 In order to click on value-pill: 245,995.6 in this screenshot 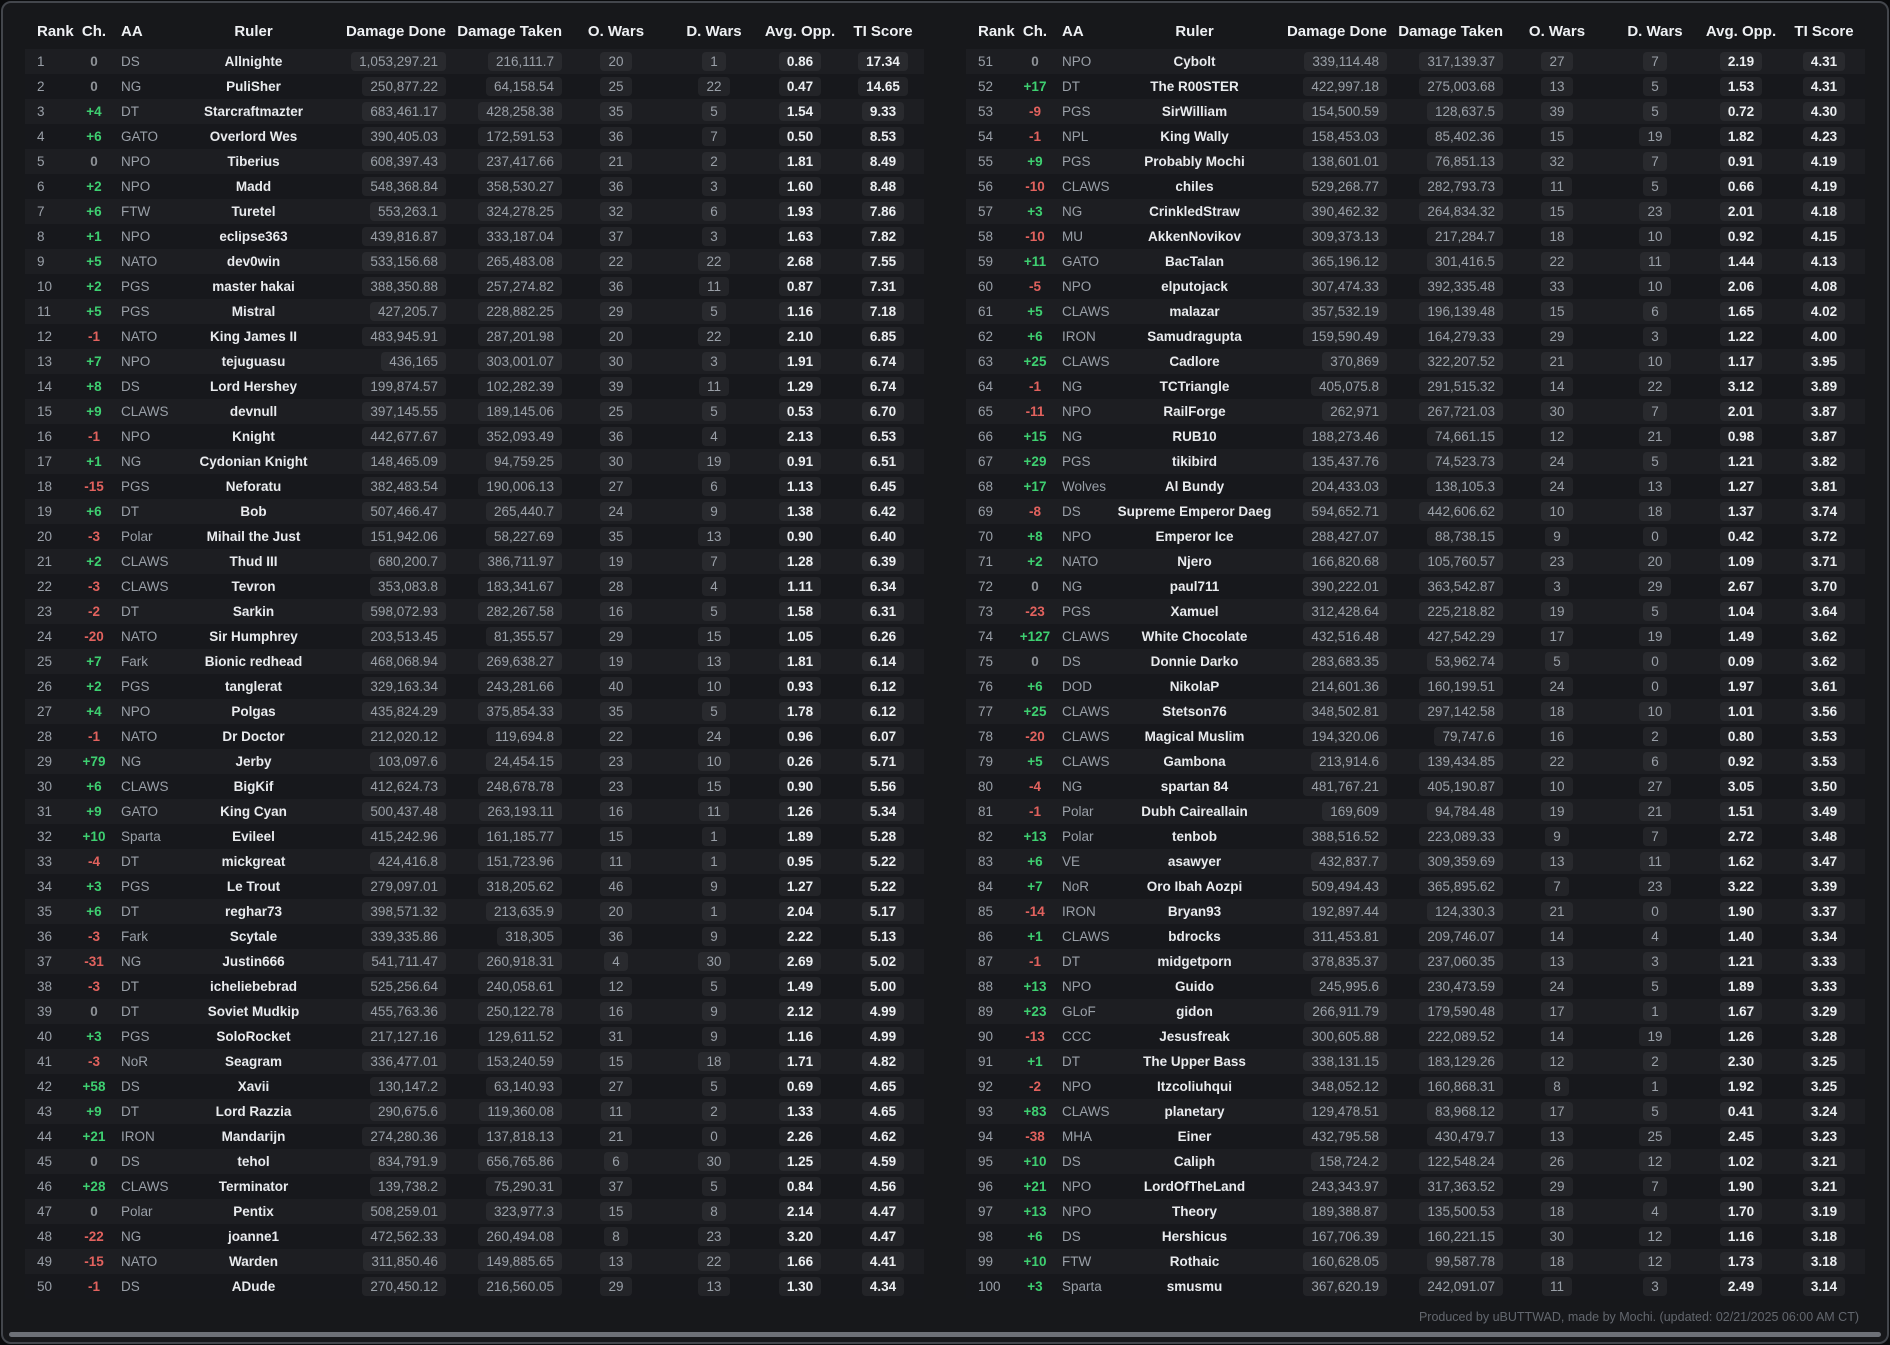, I will do `click(1348, 986)`.